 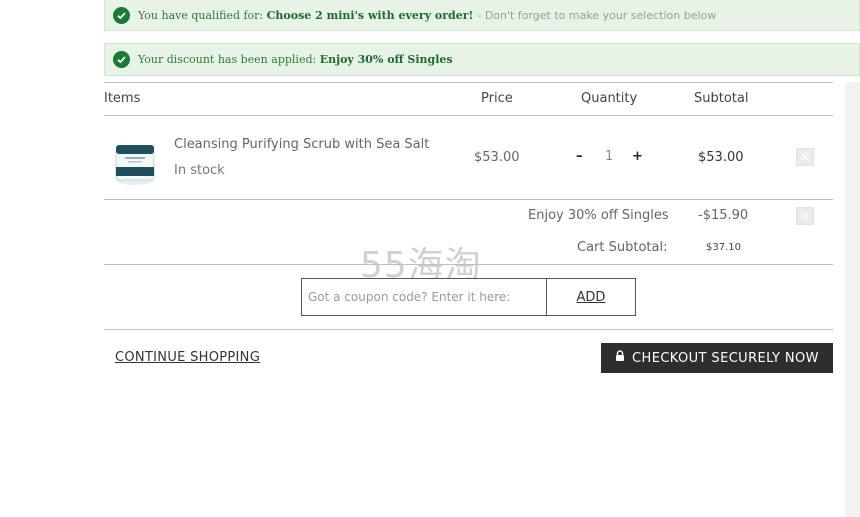 What do you see at coordinates (852, 299) in the screenshot?
I see `side-panel` at bounding box center [852, 299].